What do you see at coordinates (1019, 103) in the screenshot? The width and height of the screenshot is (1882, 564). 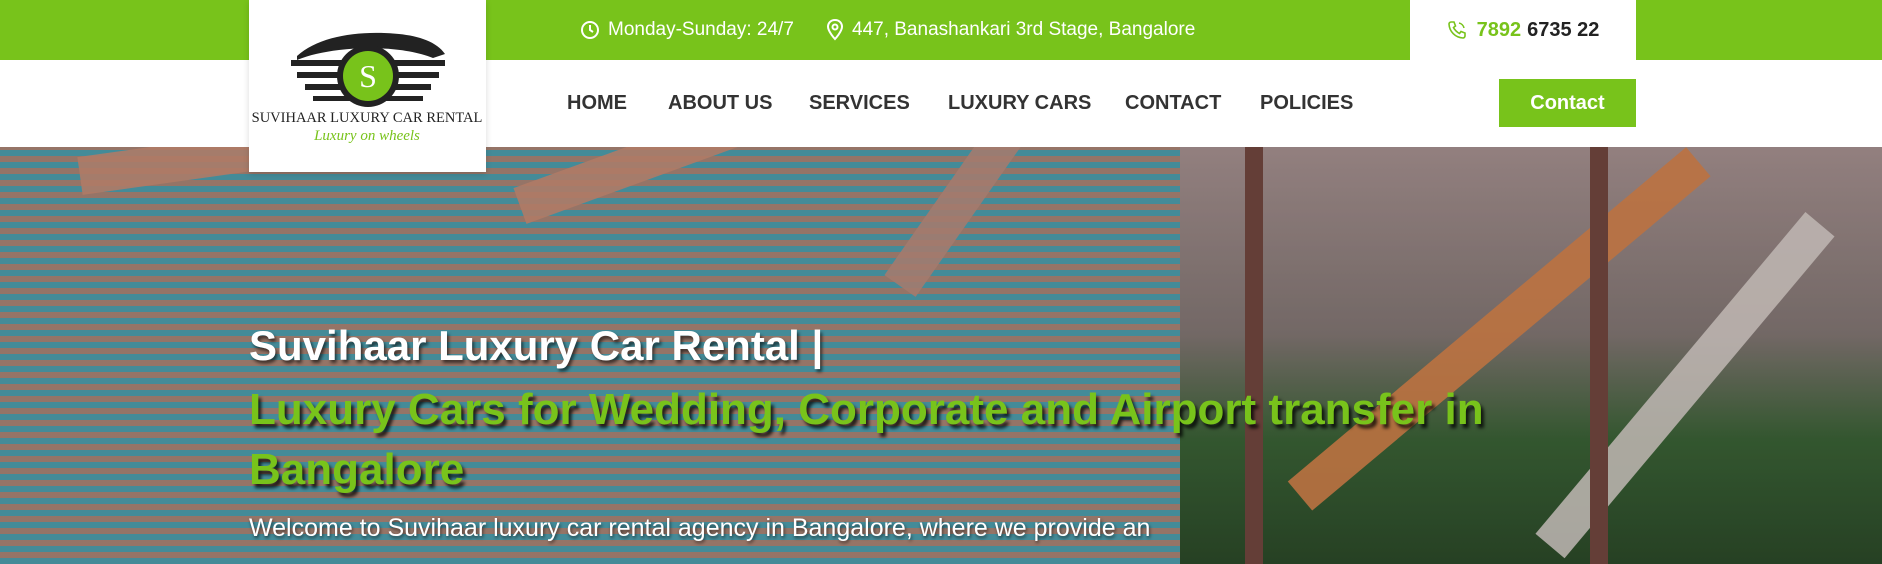 I see `nav-luxury-cars: LUXURY CARS` at bounding box center [1019, 103].